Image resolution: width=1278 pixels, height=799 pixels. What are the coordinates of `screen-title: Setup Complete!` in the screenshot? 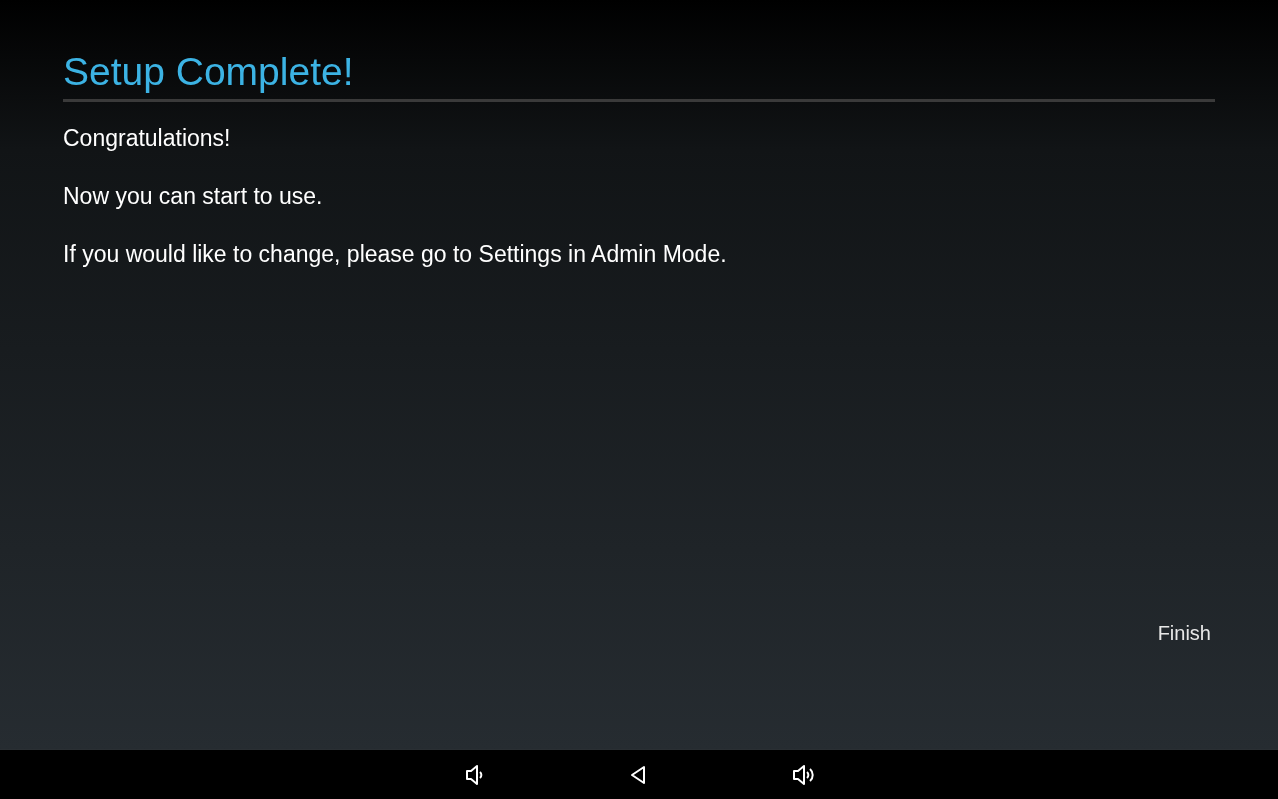 It's located at (209, 72).